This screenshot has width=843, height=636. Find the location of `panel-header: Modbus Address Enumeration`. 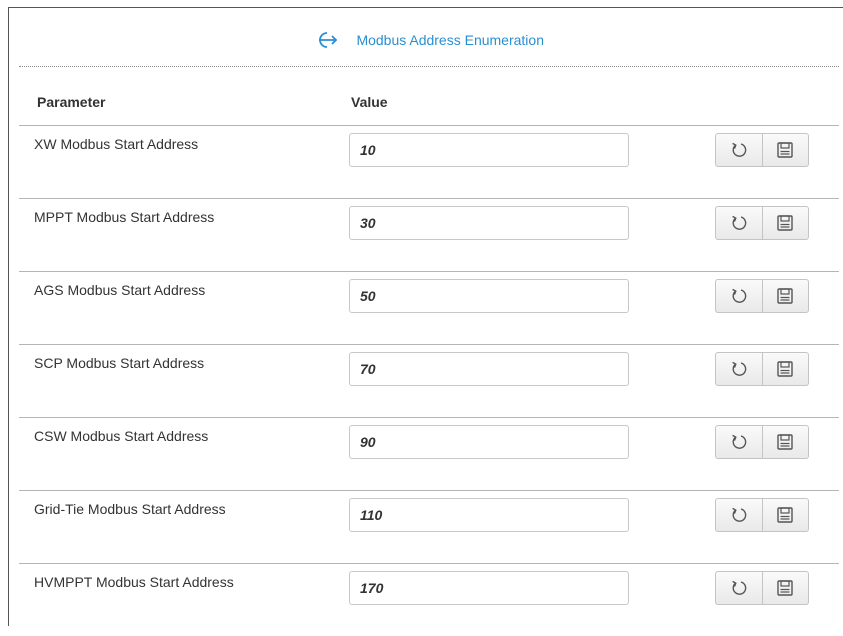

panel-header: Modbus Address Enumeration is located at coordinates (429, 37).